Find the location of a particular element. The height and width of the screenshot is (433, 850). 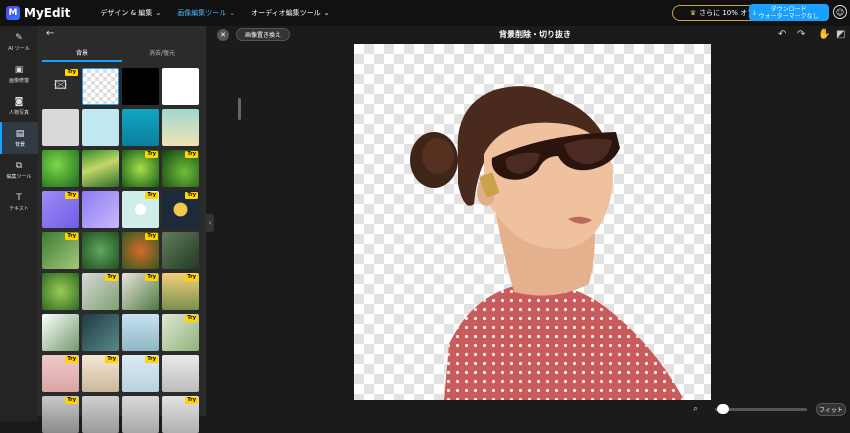

zoom-slider-track is located at coordinates (761, 409).